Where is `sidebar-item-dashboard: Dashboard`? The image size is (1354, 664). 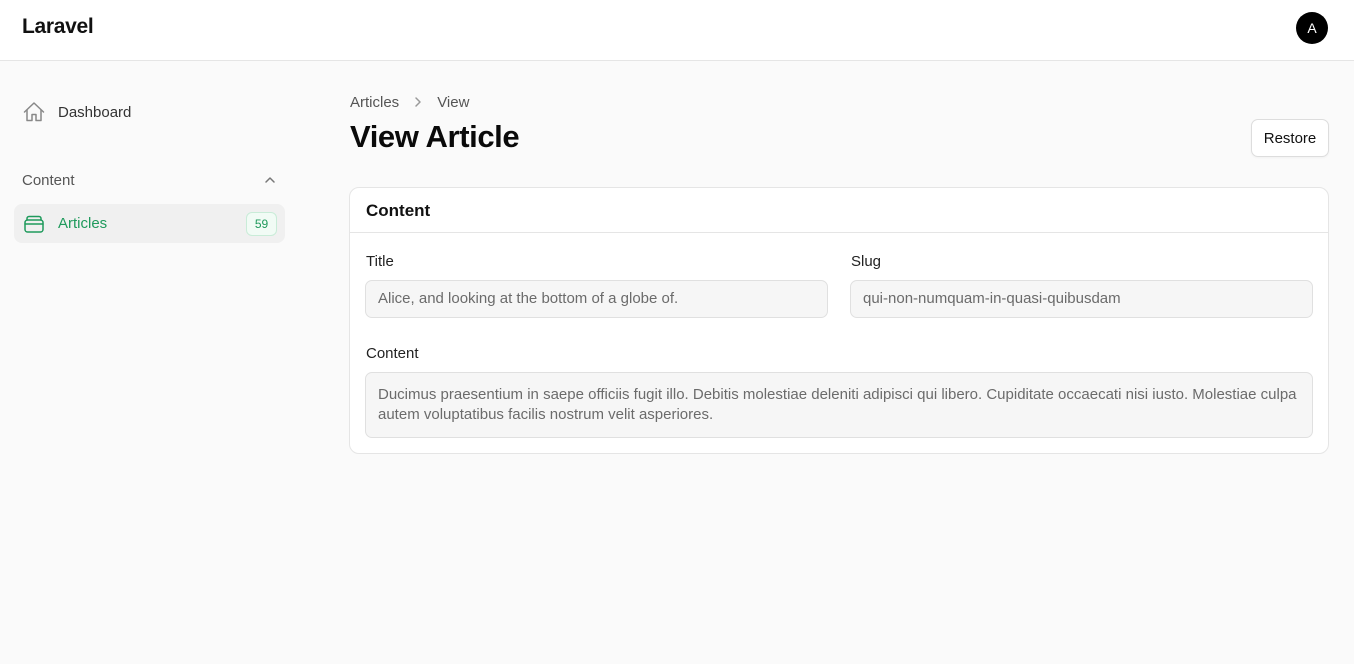 sidebar-item-dashboard: Dashboard is located at coordinates (149, 112).